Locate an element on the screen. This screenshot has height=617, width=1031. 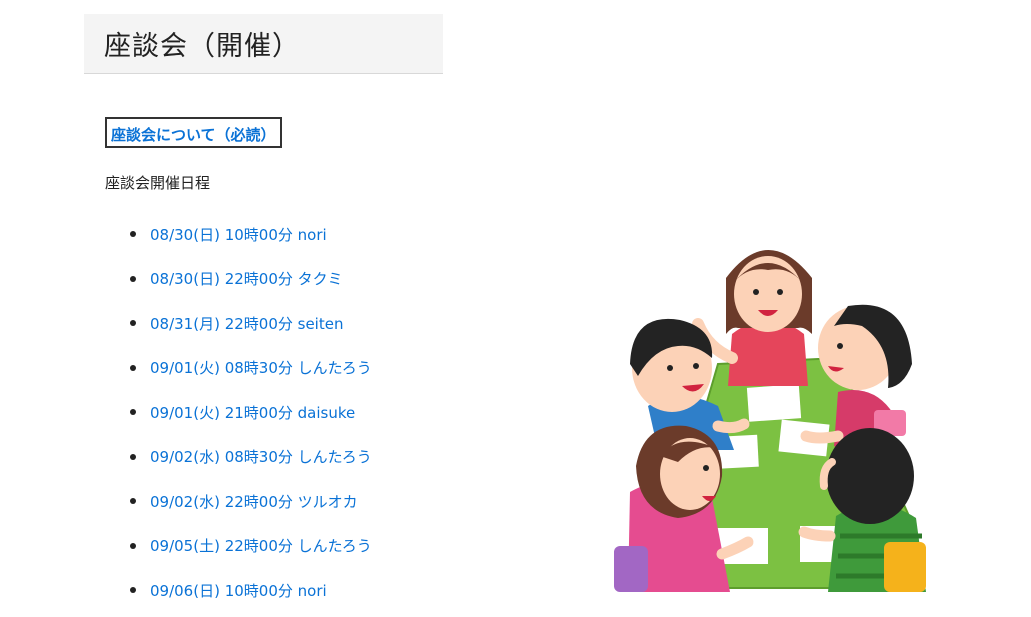
schedule-item: 08/30(日) 10時00分 nori is located at coordinates (251, 234).